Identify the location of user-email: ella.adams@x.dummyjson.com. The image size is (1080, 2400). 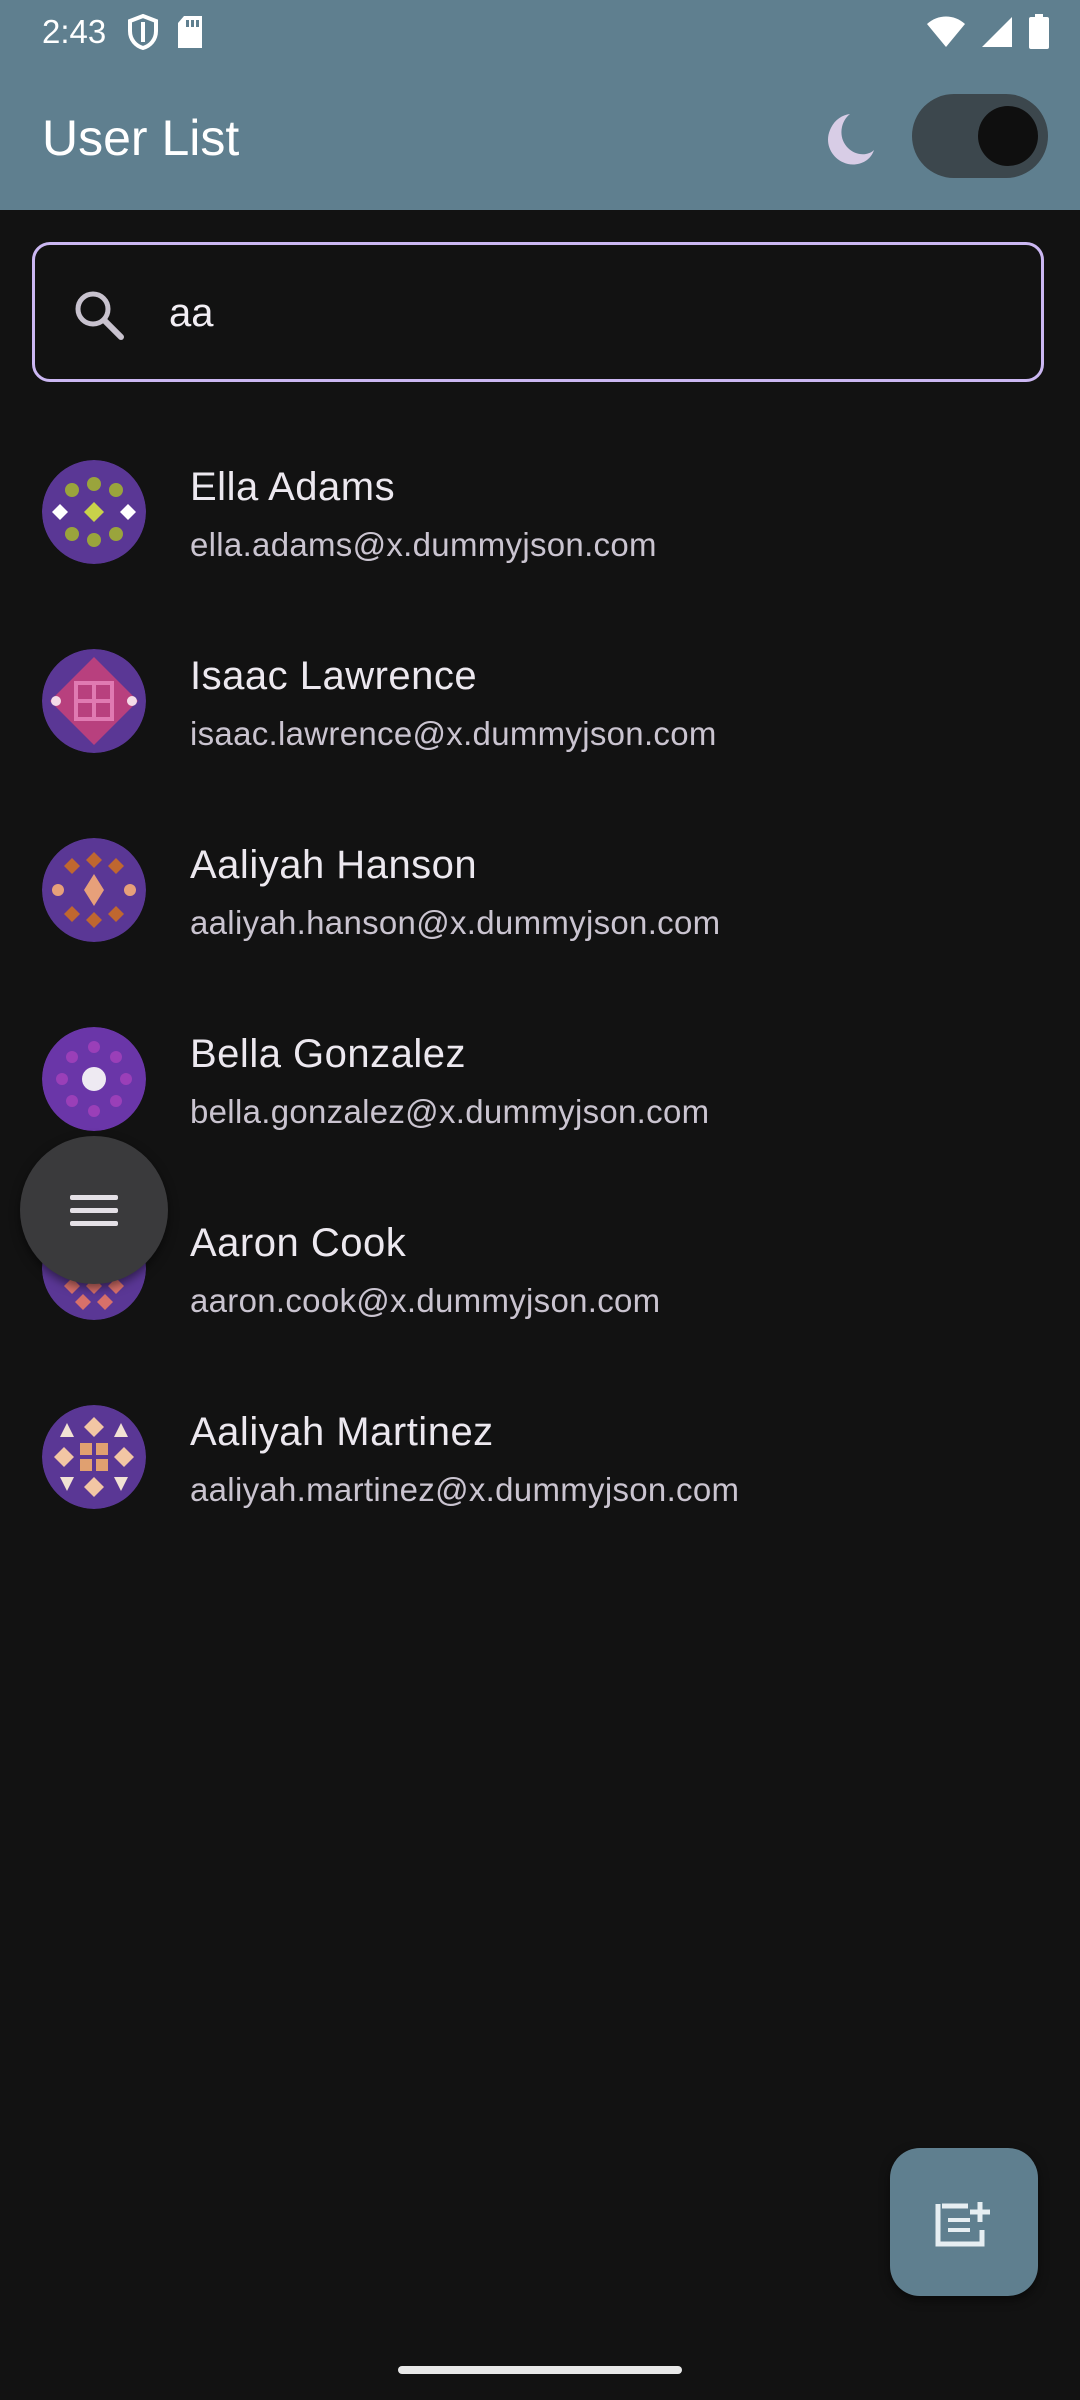
(423, 544).